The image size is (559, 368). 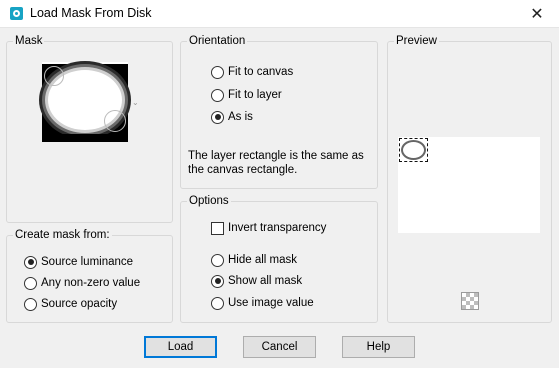 I want to click on invert-transparency-checkbox: Invert transparency, so click(x=268, y=228).